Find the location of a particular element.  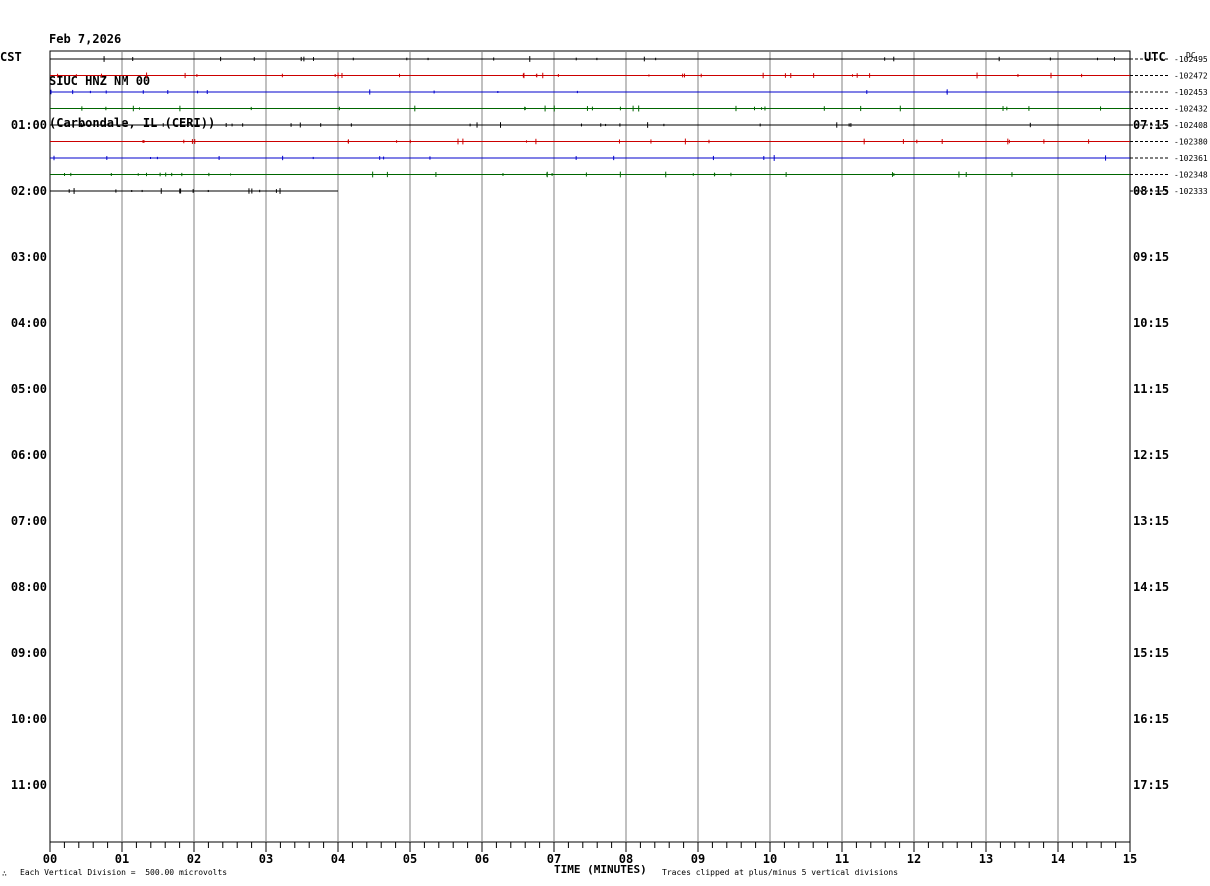

dc-value-label: -102333 is located at coordinates (1191, 191).